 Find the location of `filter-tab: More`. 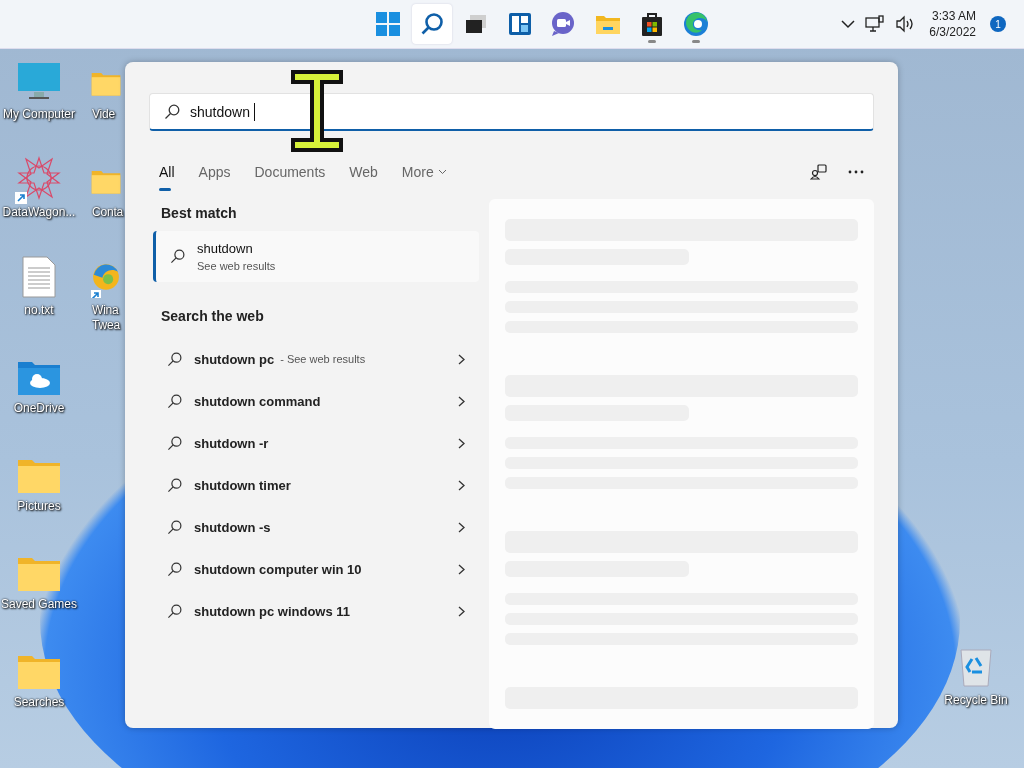

filter-tab: More is located at coordinates (424, 172).